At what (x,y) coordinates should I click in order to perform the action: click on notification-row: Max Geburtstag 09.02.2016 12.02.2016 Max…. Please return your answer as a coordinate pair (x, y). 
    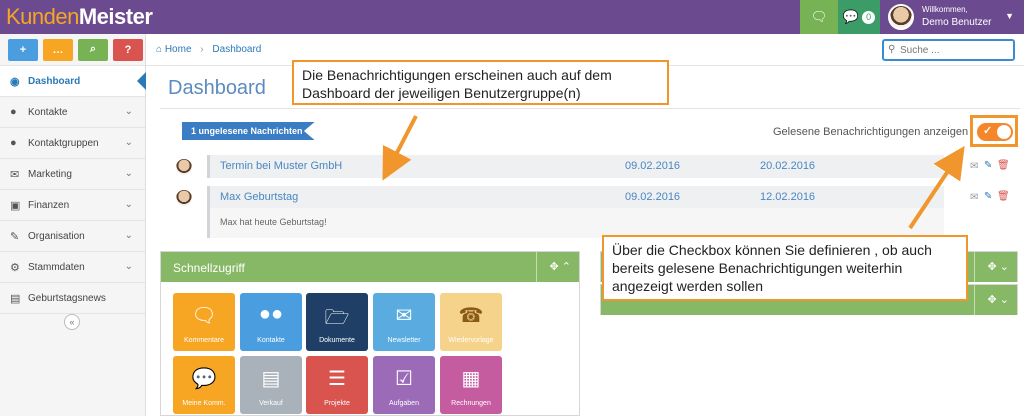
    Looking at the image, I should click on (575, 212).